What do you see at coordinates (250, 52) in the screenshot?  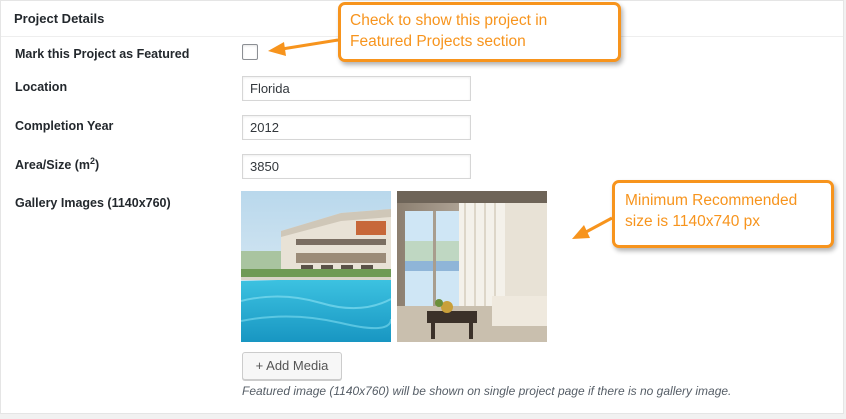 I see `featured-checkbox` at bounding box center [250, 52].